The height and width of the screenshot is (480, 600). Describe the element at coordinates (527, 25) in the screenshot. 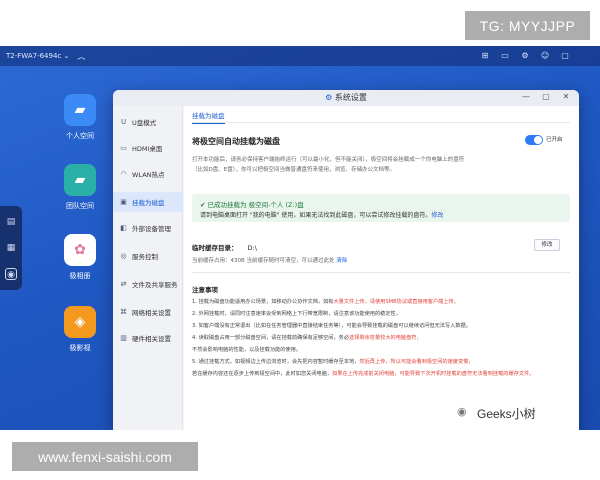

I see `tg-watermark: TG: MYYJJPP` at that location.